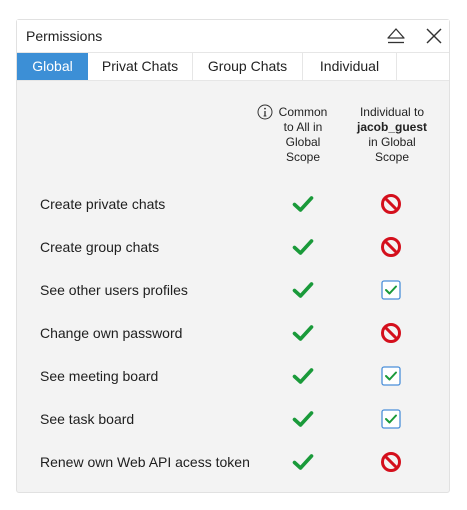 Image resolution: width=467 pixels, height=510 pixels. What do you see at coordinates (64, 36) in the screenshot?
I see `window-title: Permissions` at bounding box center [64, 36].